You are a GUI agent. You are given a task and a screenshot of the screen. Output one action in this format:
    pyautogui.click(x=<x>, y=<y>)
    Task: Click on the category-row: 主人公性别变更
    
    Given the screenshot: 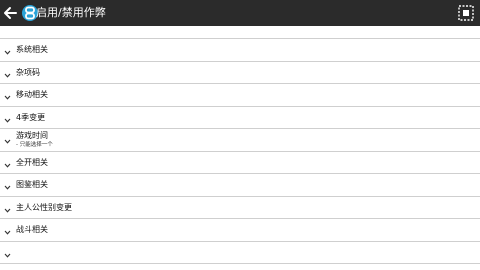 What is the action you would take?
    pyautogui.click(x=240, y=208)
    